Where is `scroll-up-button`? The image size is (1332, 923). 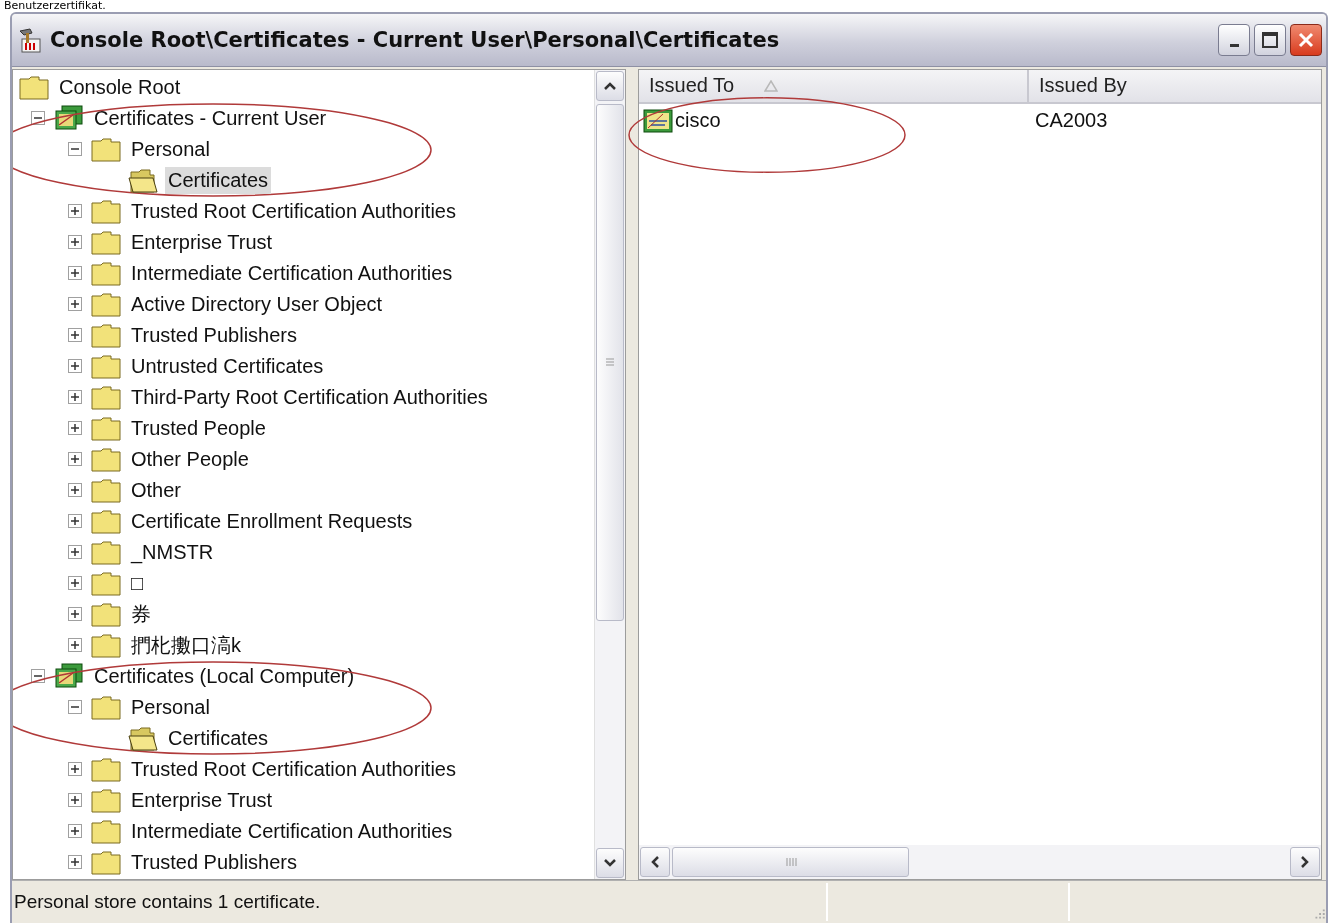
scroll-up-button is located at coordinates (610, 85).